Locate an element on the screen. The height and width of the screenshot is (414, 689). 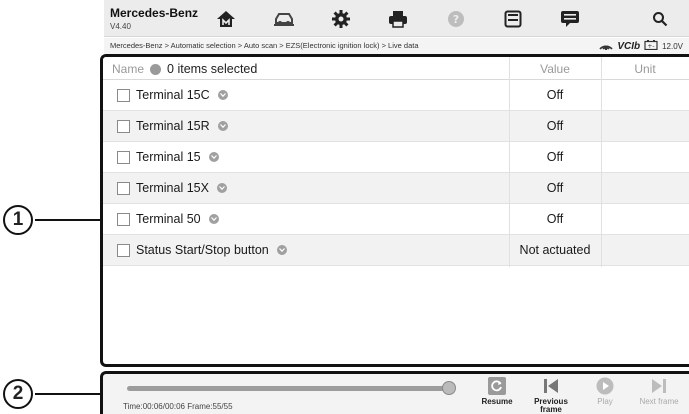
previous-frame-icon is located at coordinates (551, 386).